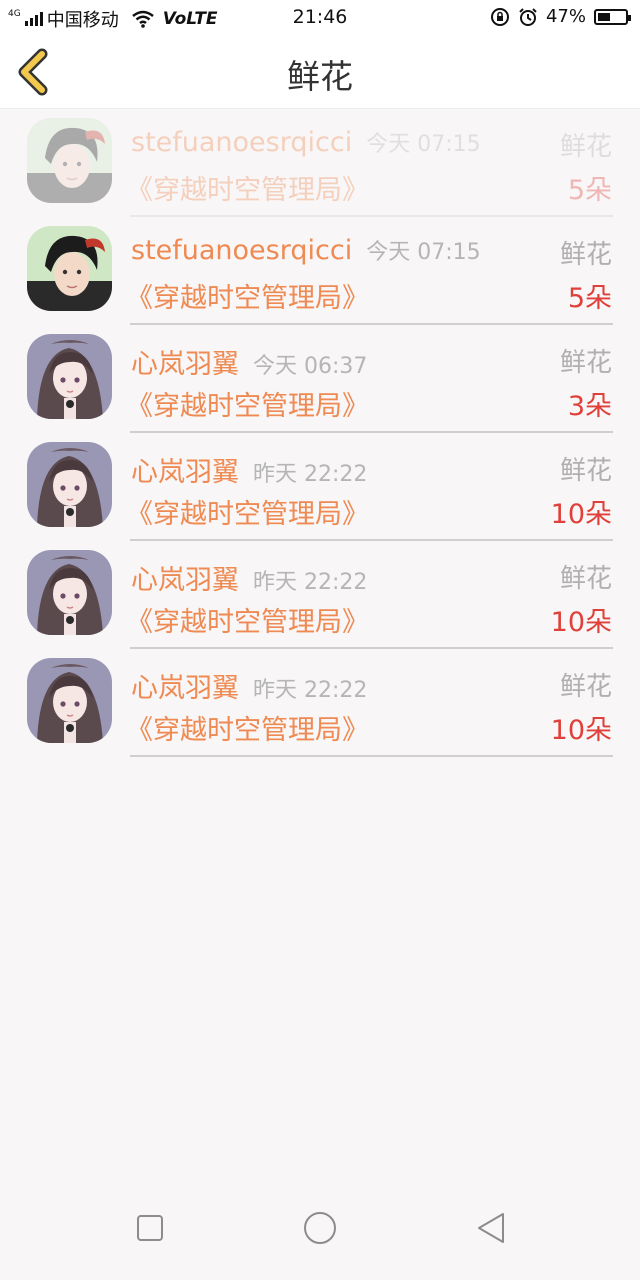 This screenshot has height=1280, width=640. I want to click on battery-percent: 47%, so click(565, 16).